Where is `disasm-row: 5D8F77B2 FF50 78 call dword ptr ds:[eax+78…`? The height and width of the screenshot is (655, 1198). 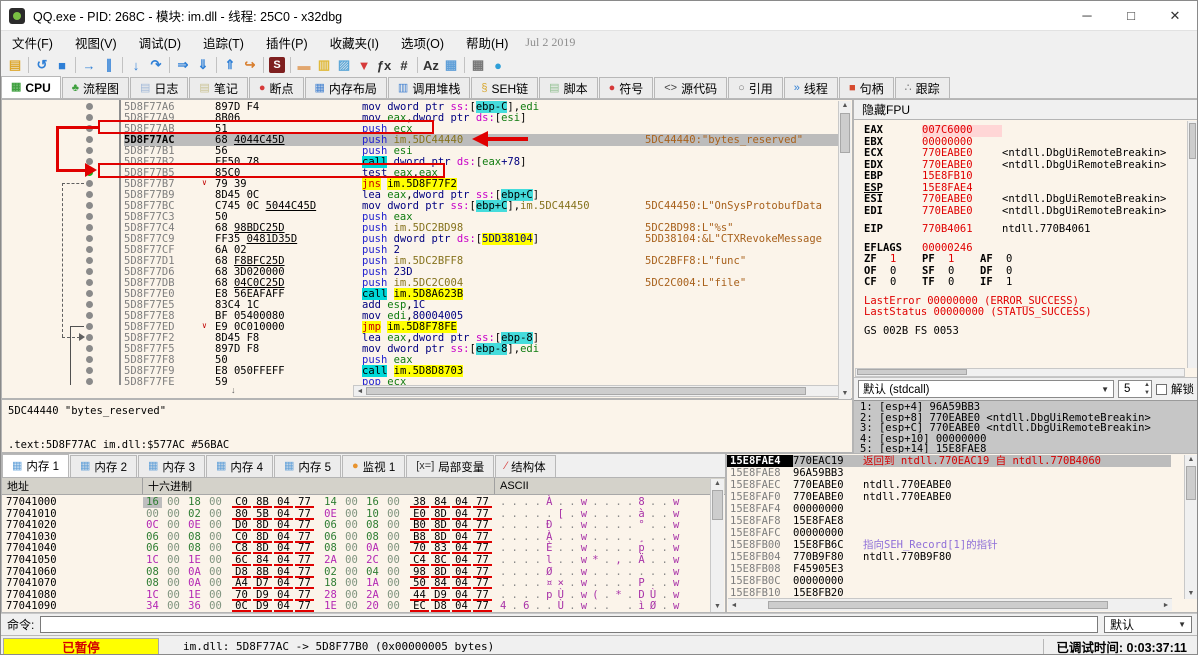 disasm-row: 5D8F77B2 FF50 78 call dword ptr ds:[eax+78… is located at coordinates (420, 161).